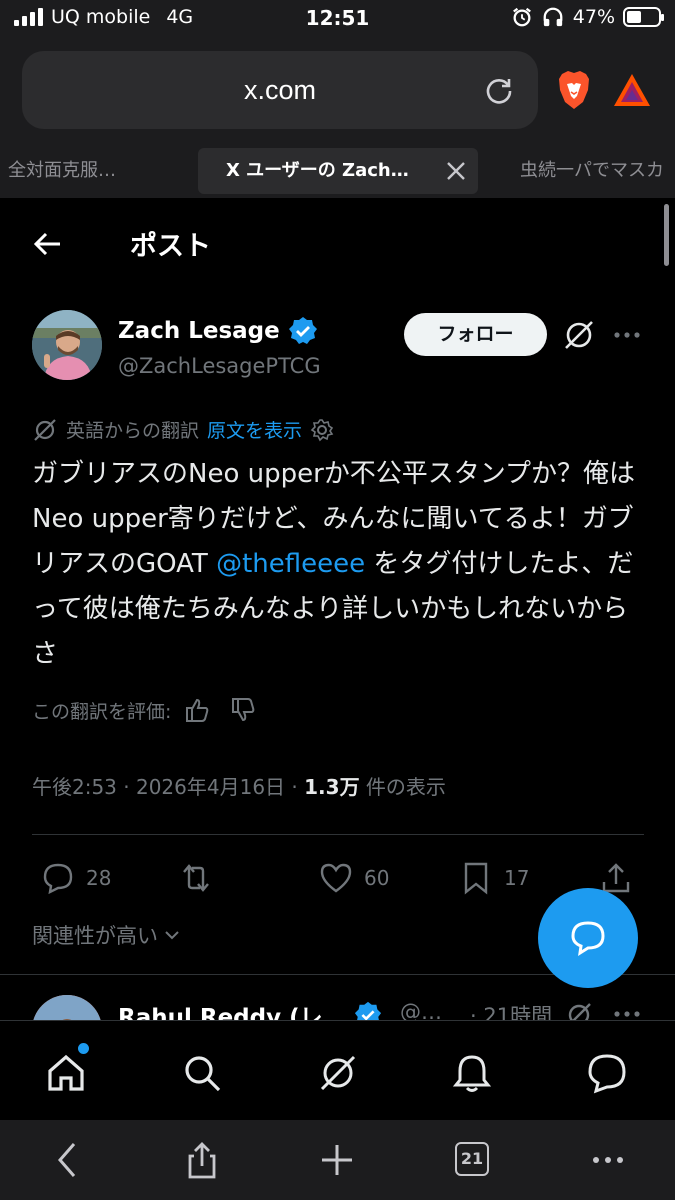 This screenshot has height=1200, width=675. I want to click on x-bottom-nav, so click(337, 1070).